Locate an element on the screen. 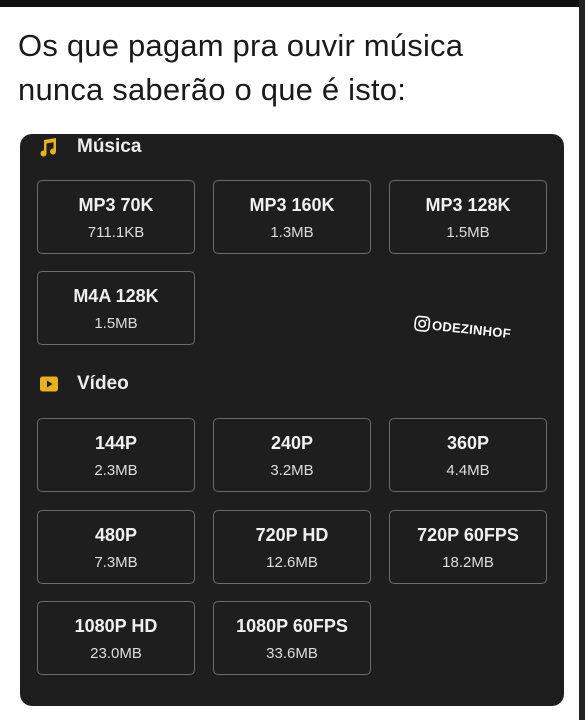  music-note-icon is located at coordinates (49, 147).